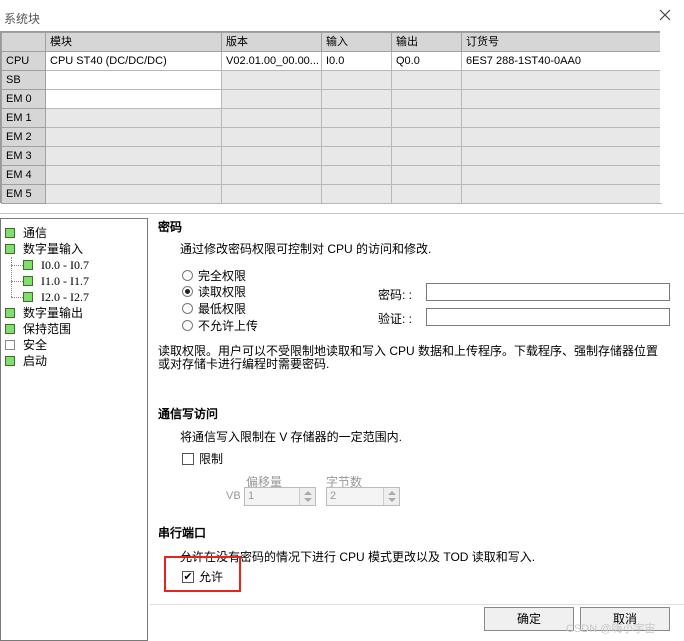 This screenshot has width=684, height=641. Describe the element at coordinates (35, 345) in the screenshot. I see `tree-item-label: 安全` at that location.